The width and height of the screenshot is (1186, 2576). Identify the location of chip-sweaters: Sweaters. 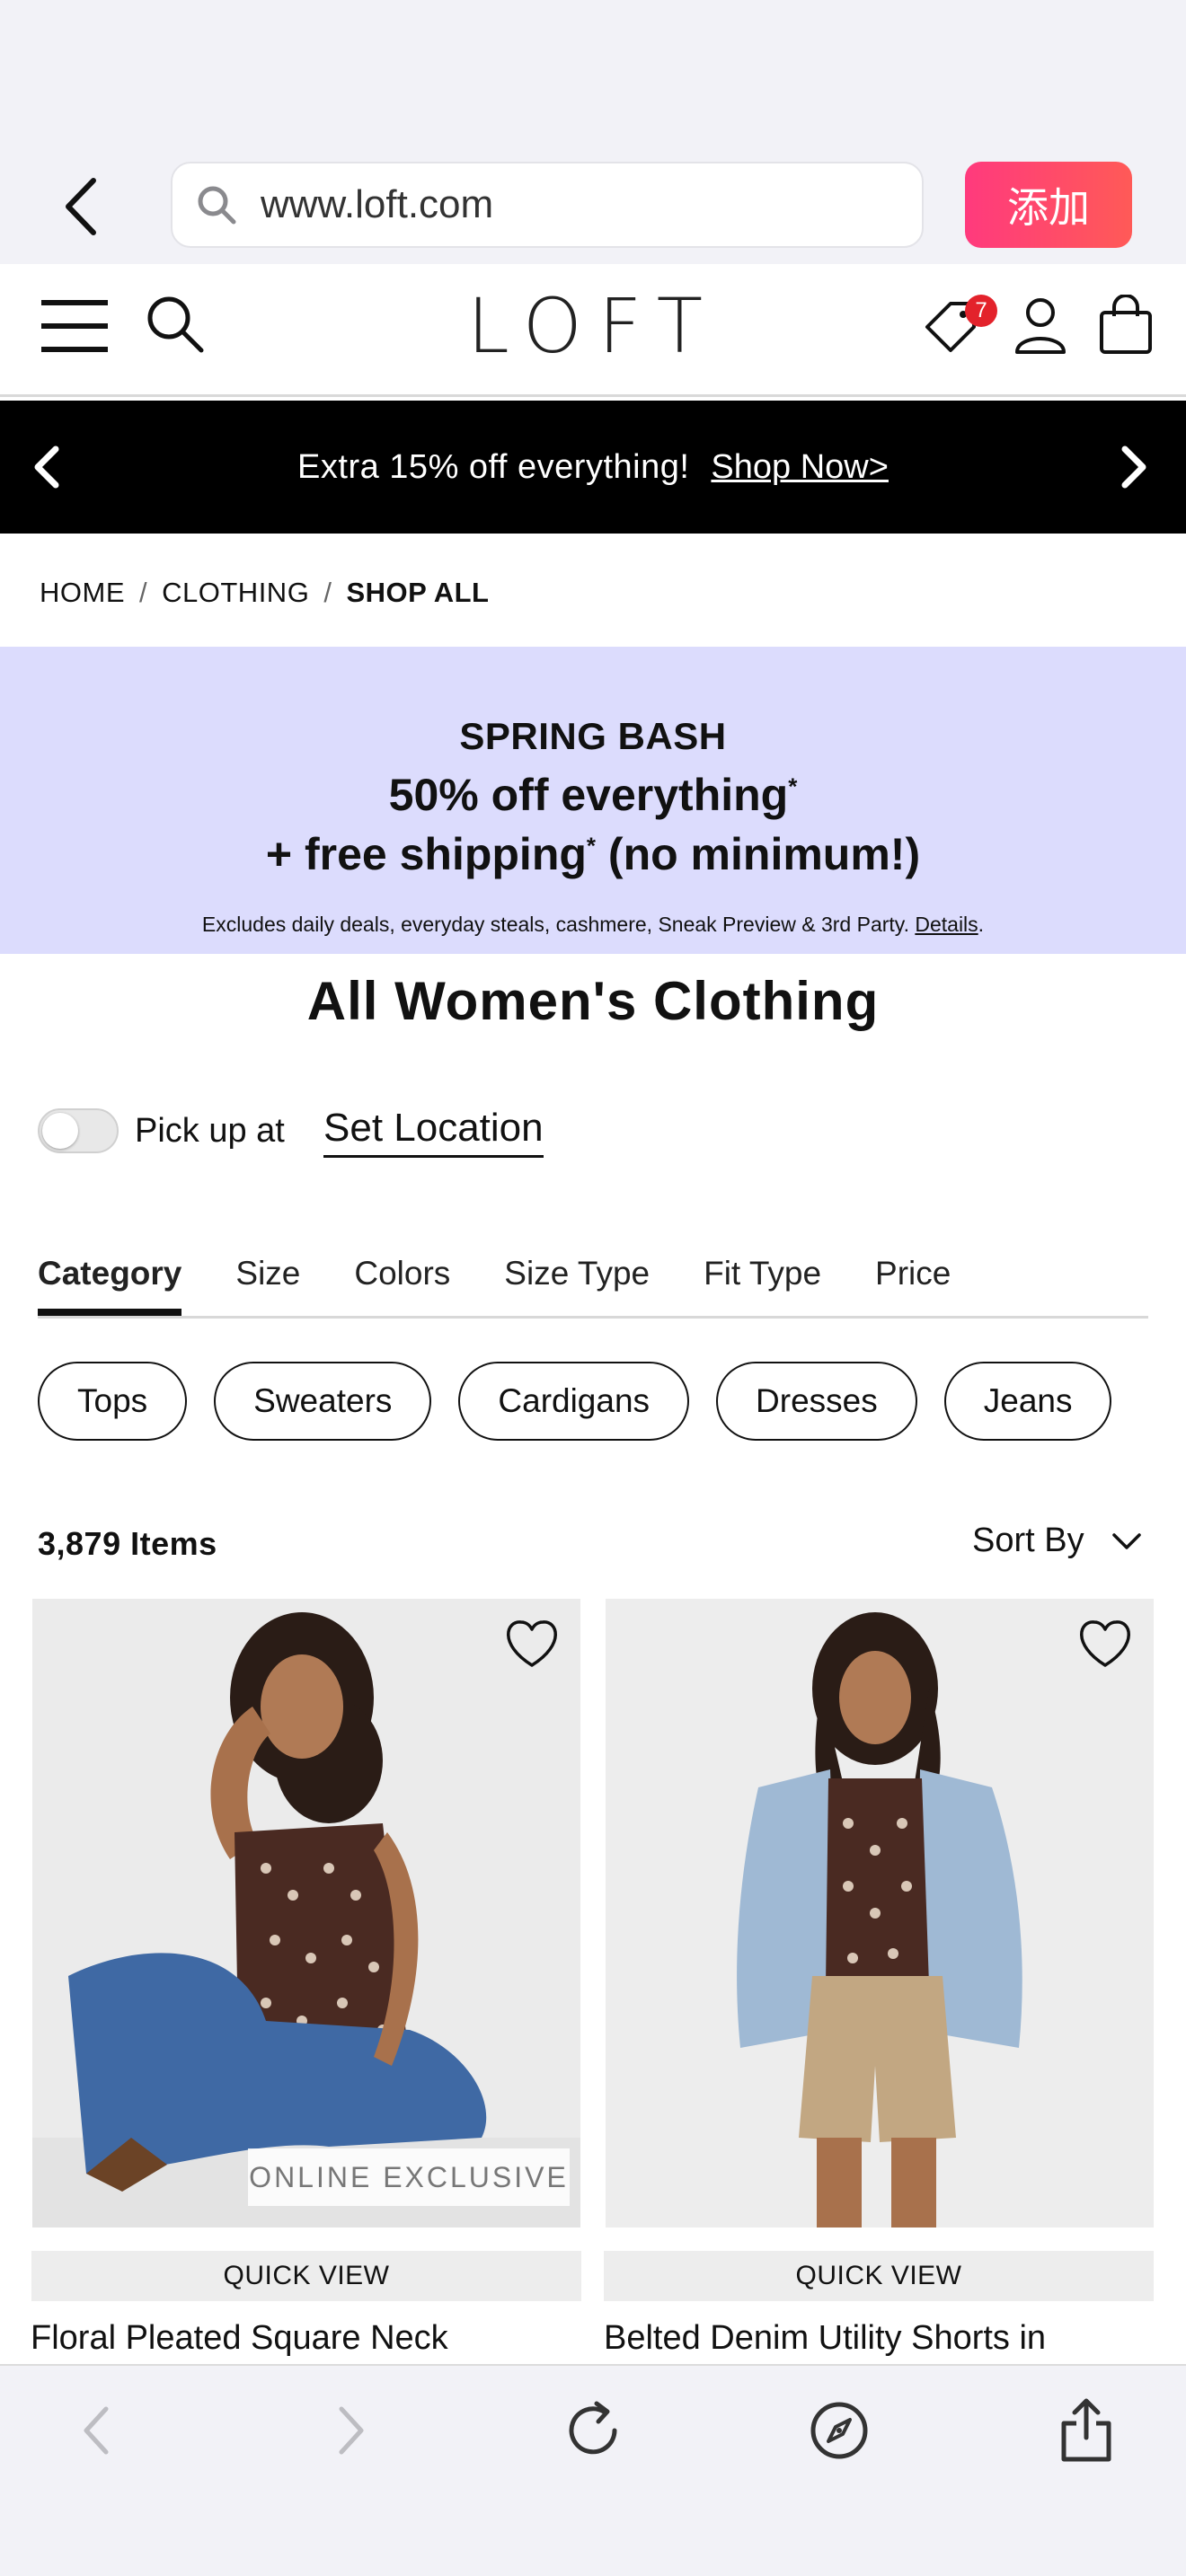
(323, 1401).